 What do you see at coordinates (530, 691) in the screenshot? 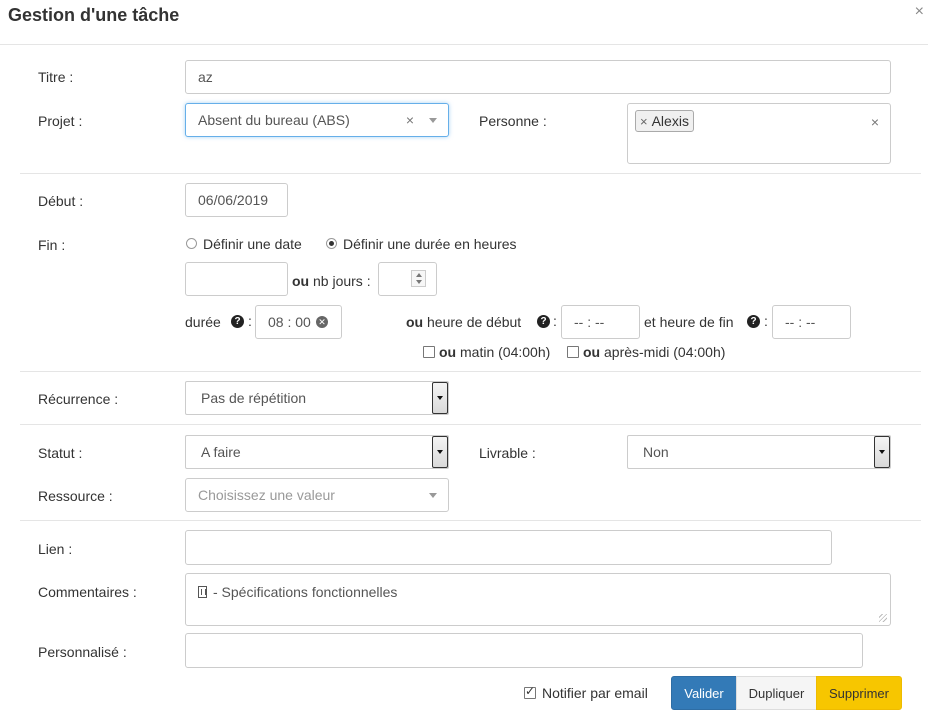
I see `notify-email-checkbox` at bounding box center [530, 691].